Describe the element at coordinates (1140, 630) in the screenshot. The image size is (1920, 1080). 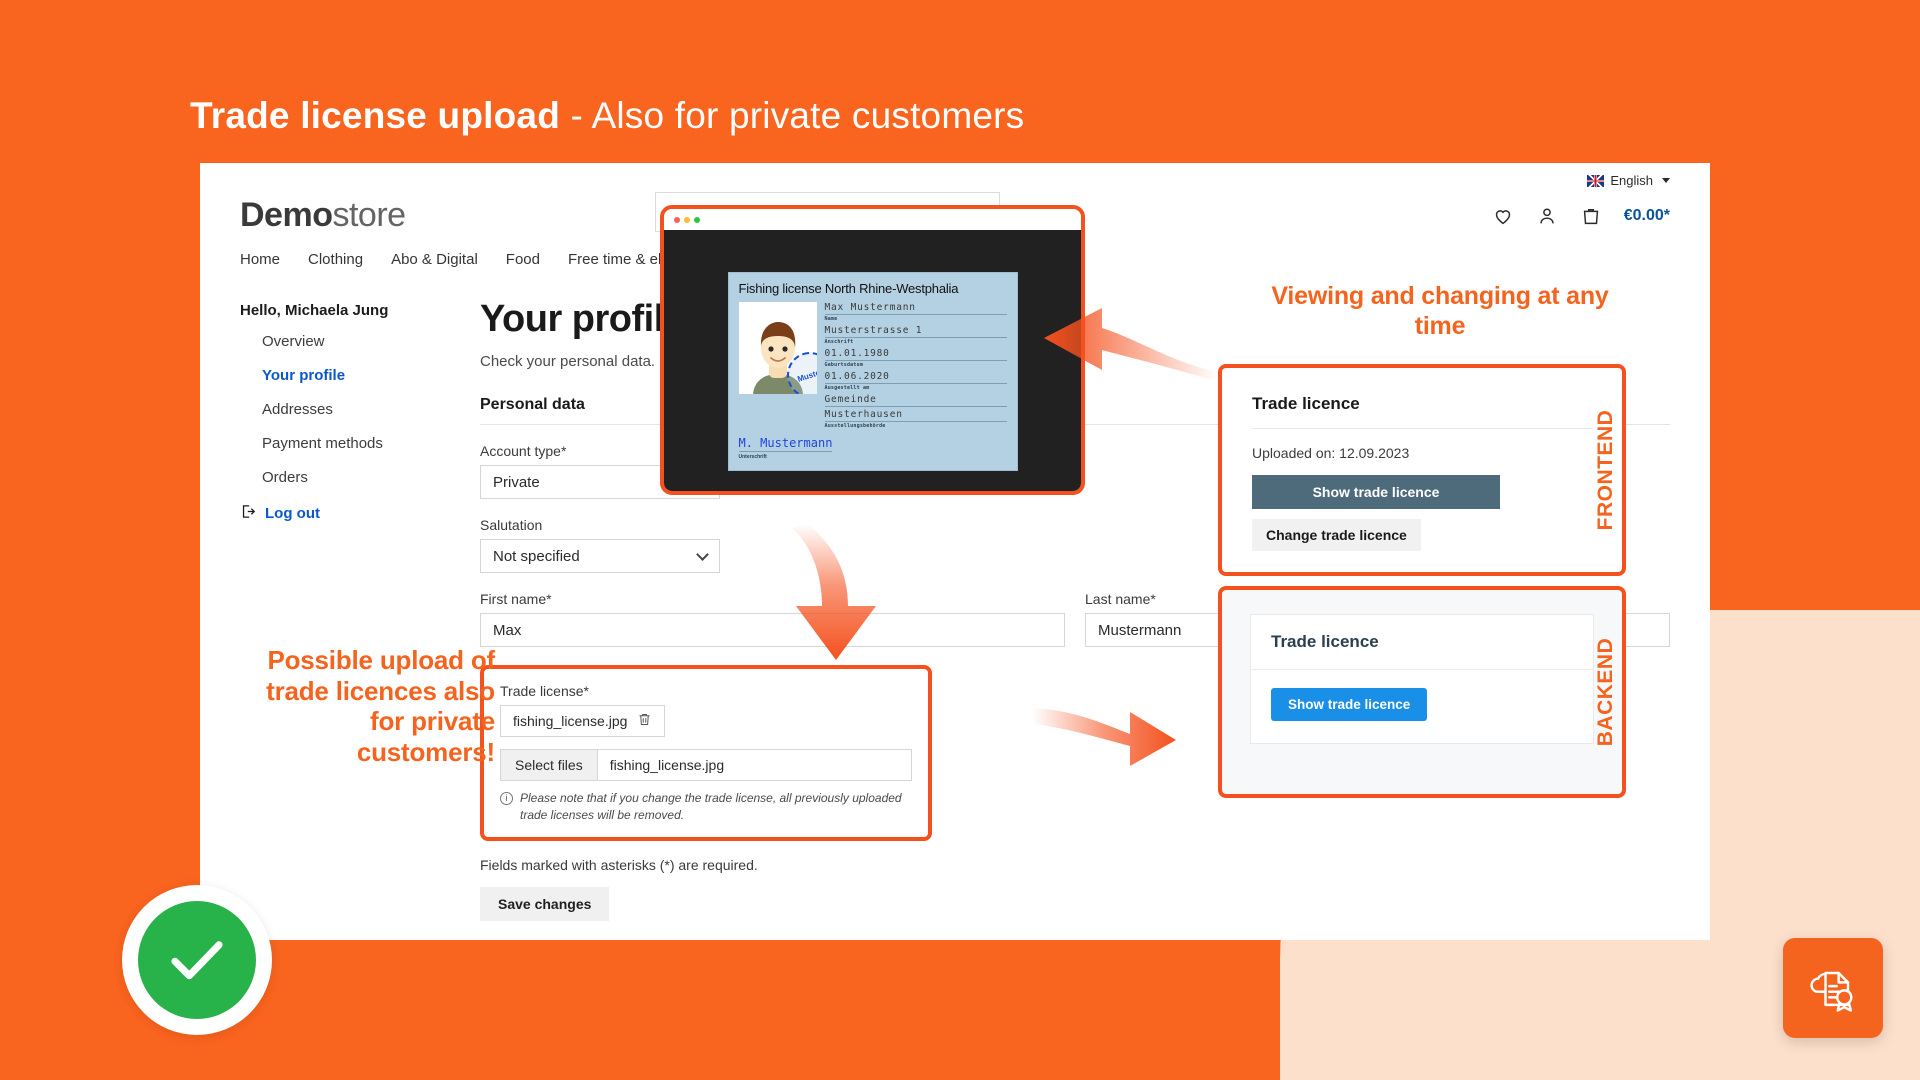
I see `last-name-value: Mustermann` at that location.